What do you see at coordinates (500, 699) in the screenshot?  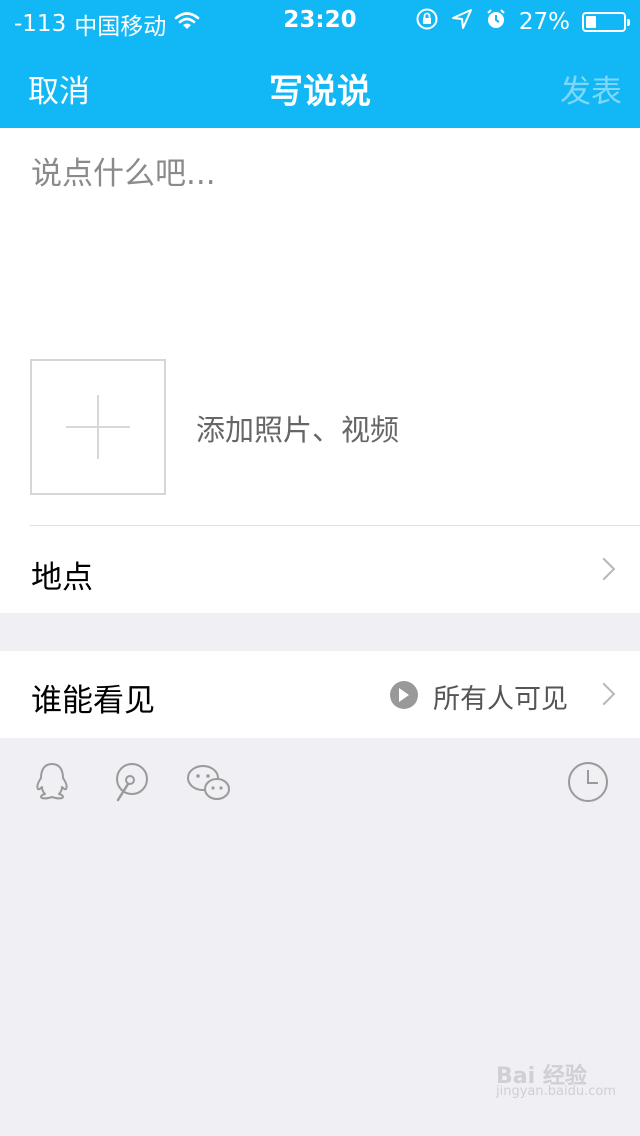 I see `visibility-value: 所有人可见` at bounding box center [500, 699].